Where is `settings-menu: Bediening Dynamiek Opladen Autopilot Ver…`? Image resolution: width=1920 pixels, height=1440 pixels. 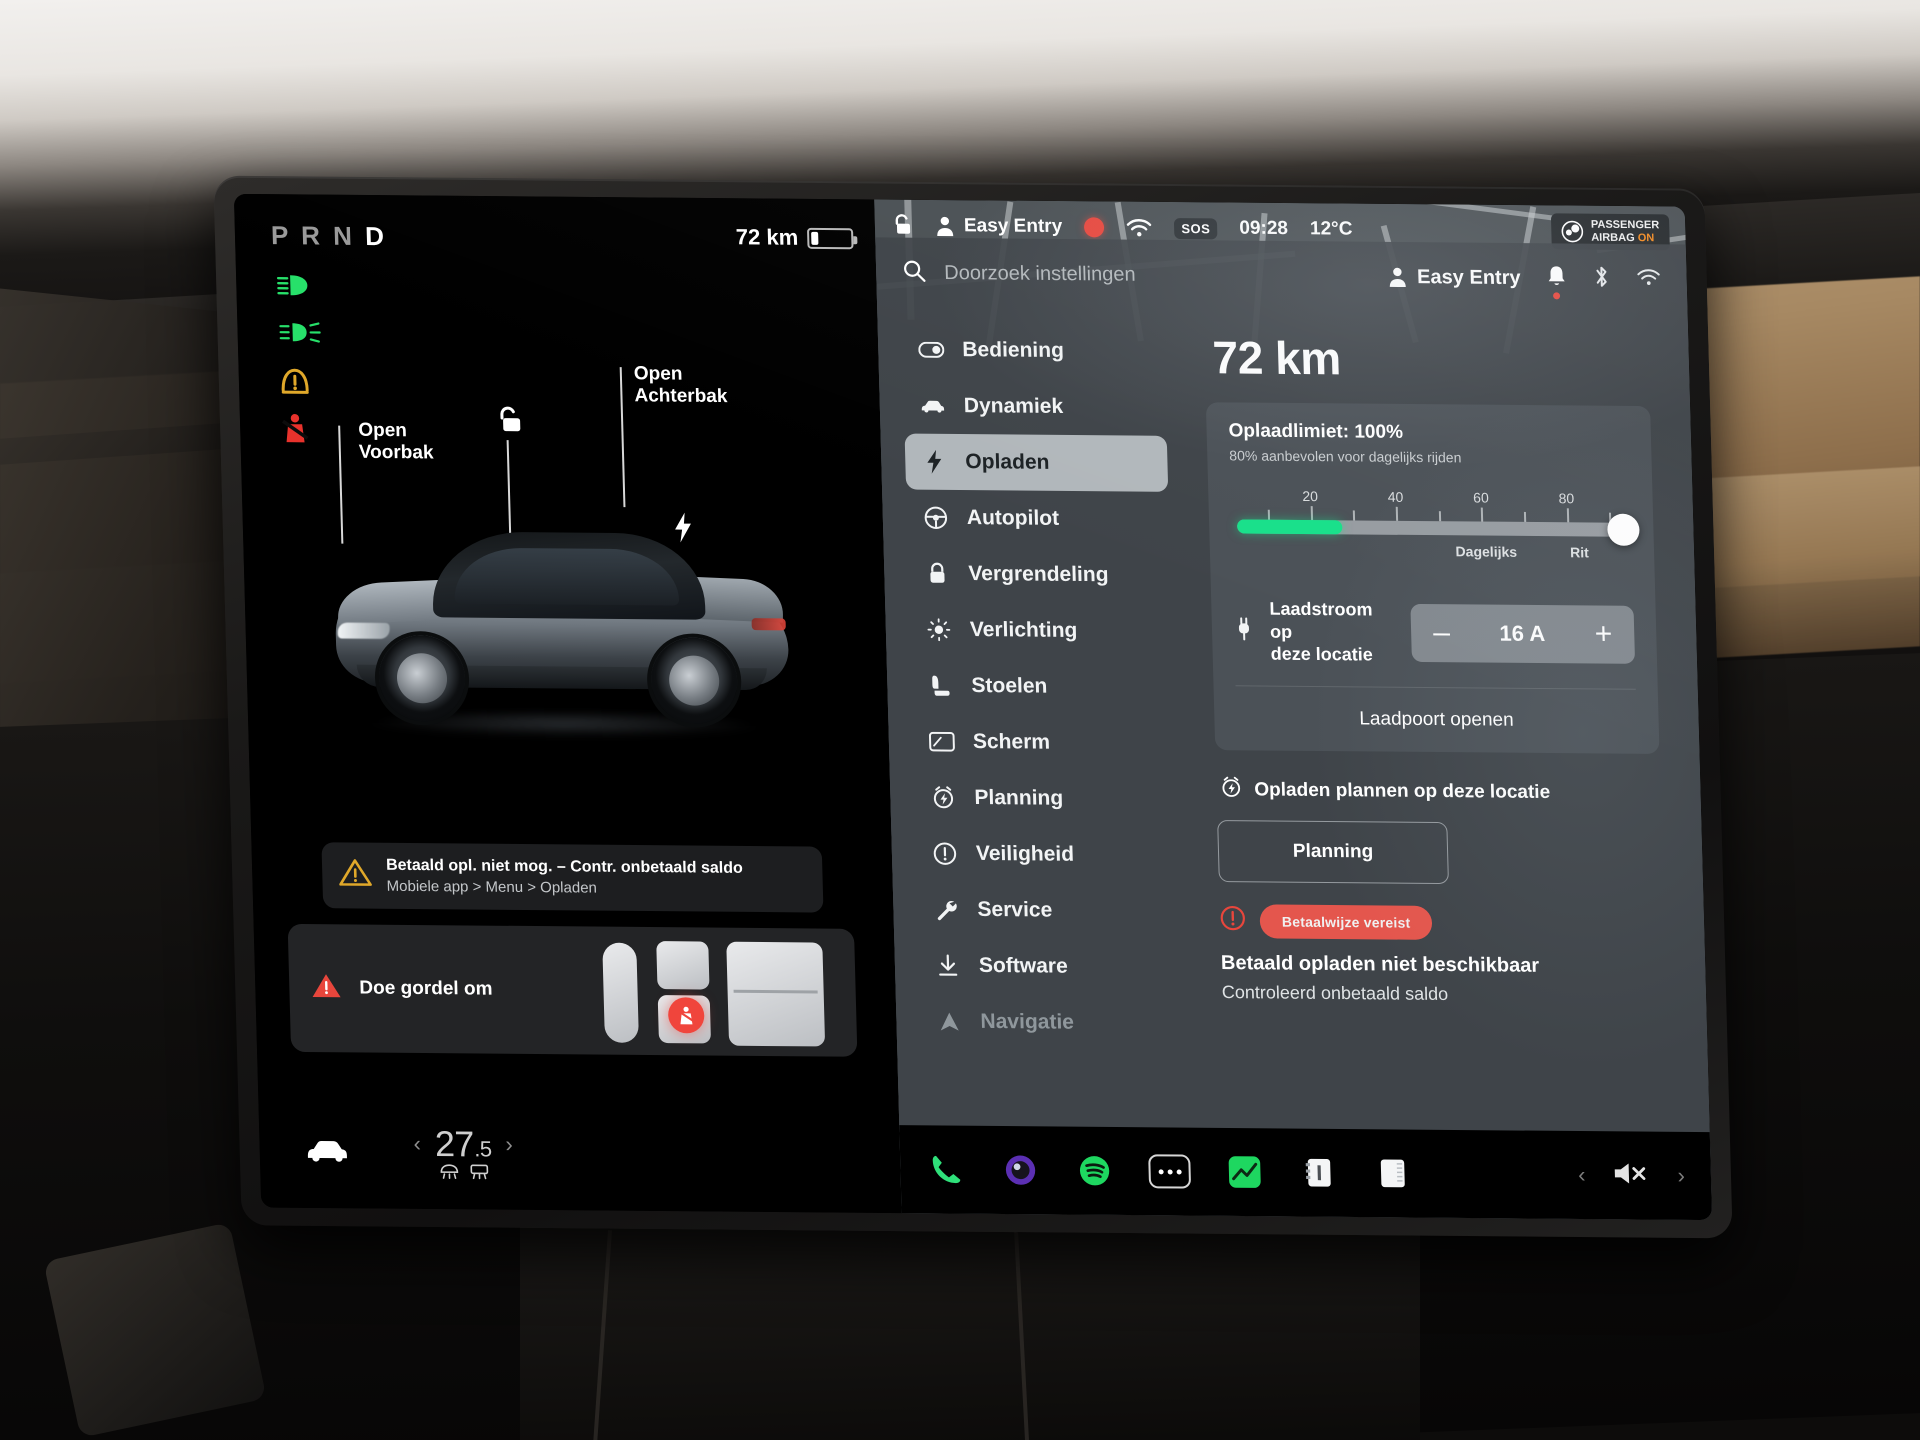 settings-menu: Bediening Dynamiek Opladen Autopilot Ver… is located at coordinates (1039, 761).